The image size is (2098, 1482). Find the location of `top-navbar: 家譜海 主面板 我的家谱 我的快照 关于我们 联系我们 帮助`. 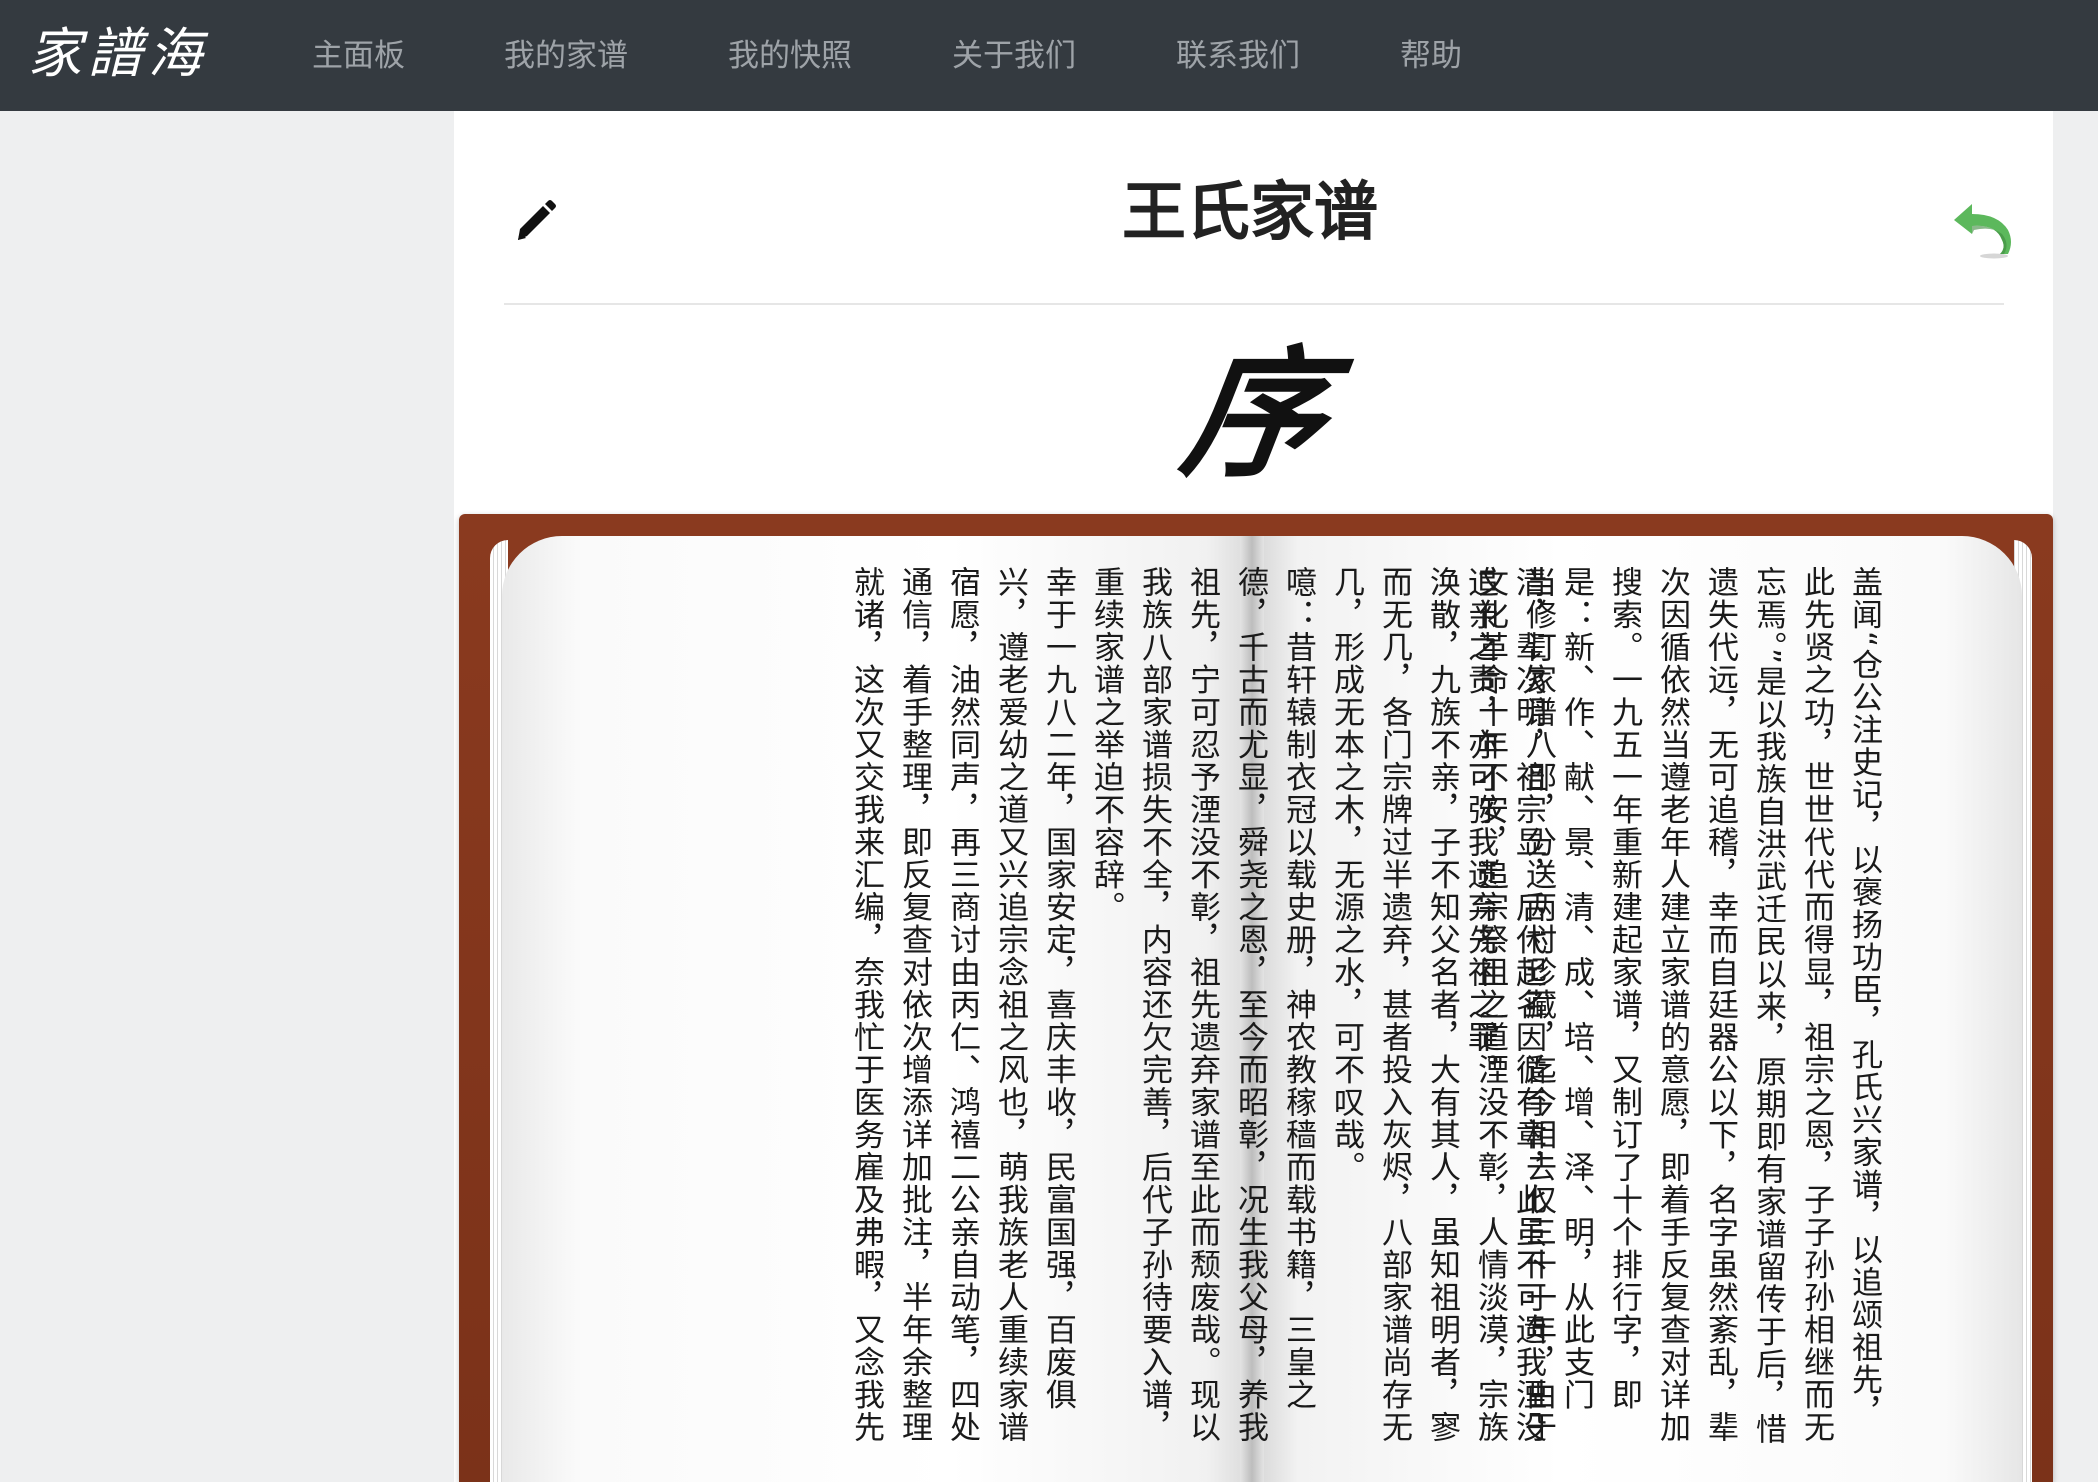

top-navbar: 家譜海 主面板 我的家谱 我的快照 关于我们 联系我们 帮助 is located at coordinates (1049, 55).